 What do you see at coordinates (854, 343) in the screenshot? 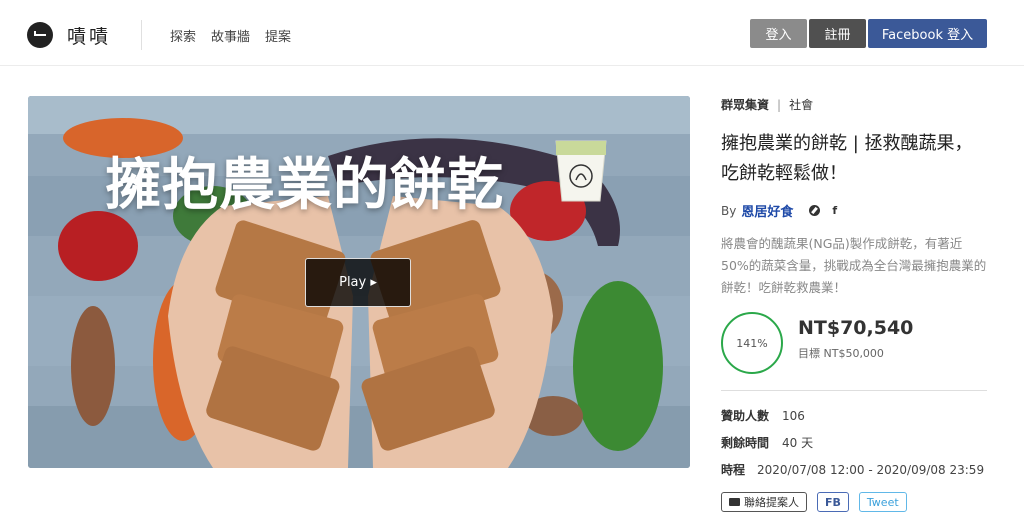
I see `funding-progress: 141% NT$70,540 目標 NT$50,000` at bounding box center [854, 343].